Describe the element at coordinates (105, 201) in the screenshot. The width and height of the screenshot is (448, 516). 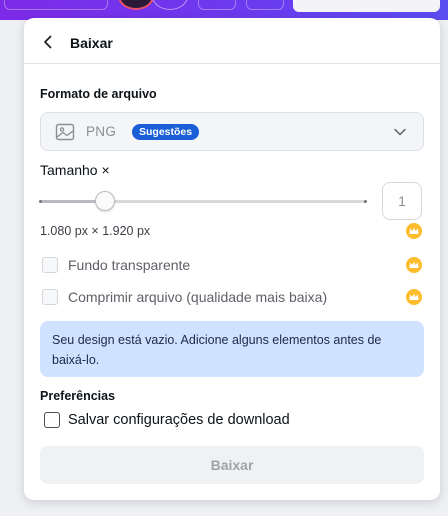
I see `size-slider-thumb` at that location.